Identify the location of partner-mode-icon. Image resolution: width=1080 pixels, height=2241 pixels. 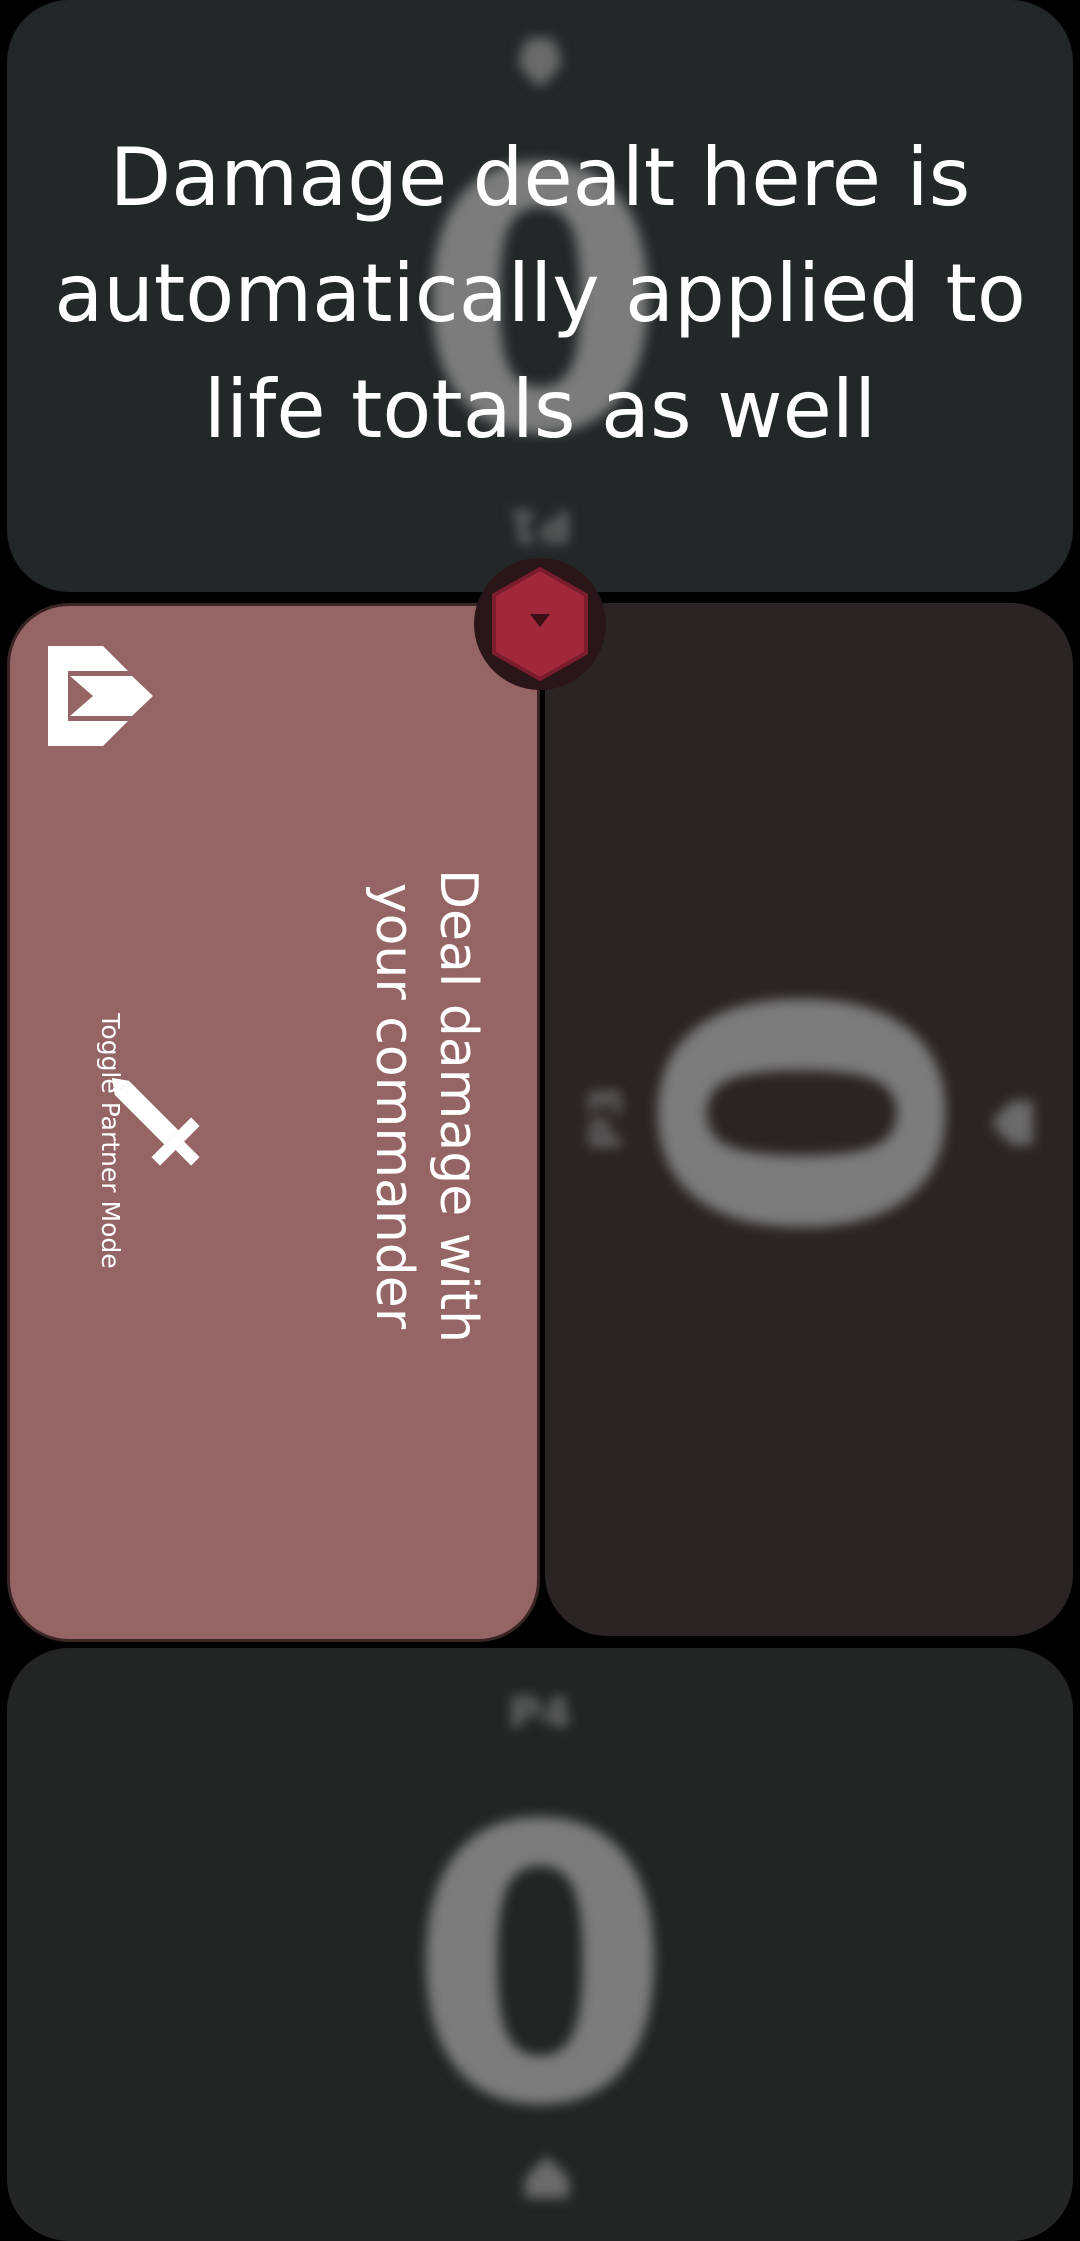
(103, 696).